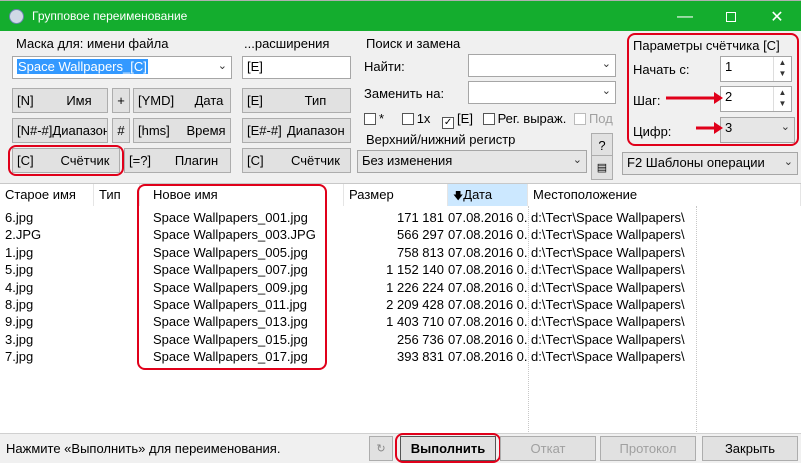  I want to click on log-button: Протокол, so click(648, 448).